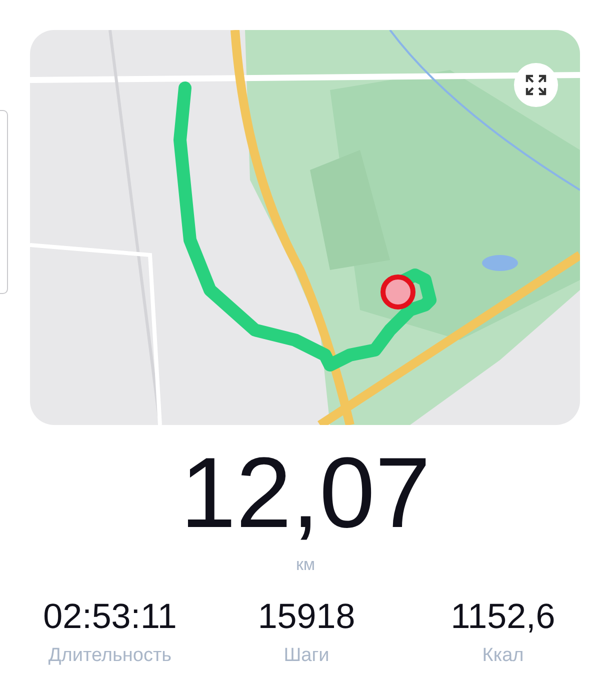 This screenshot has width=611, height=680. What do you see at coordinates (110, 617) in the screenshot?
I see `stat-value: 02:53:11` at bounding box center [110, 617].